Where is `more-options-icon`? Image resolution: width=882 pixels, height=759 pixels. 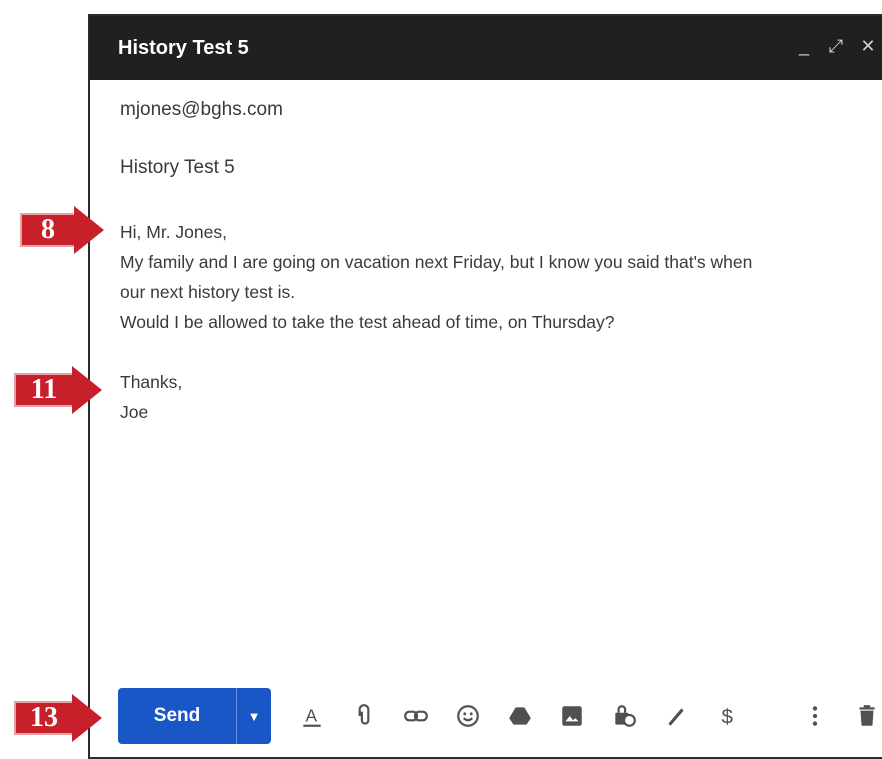 more-options-icon is located at coordinates (815, 716).